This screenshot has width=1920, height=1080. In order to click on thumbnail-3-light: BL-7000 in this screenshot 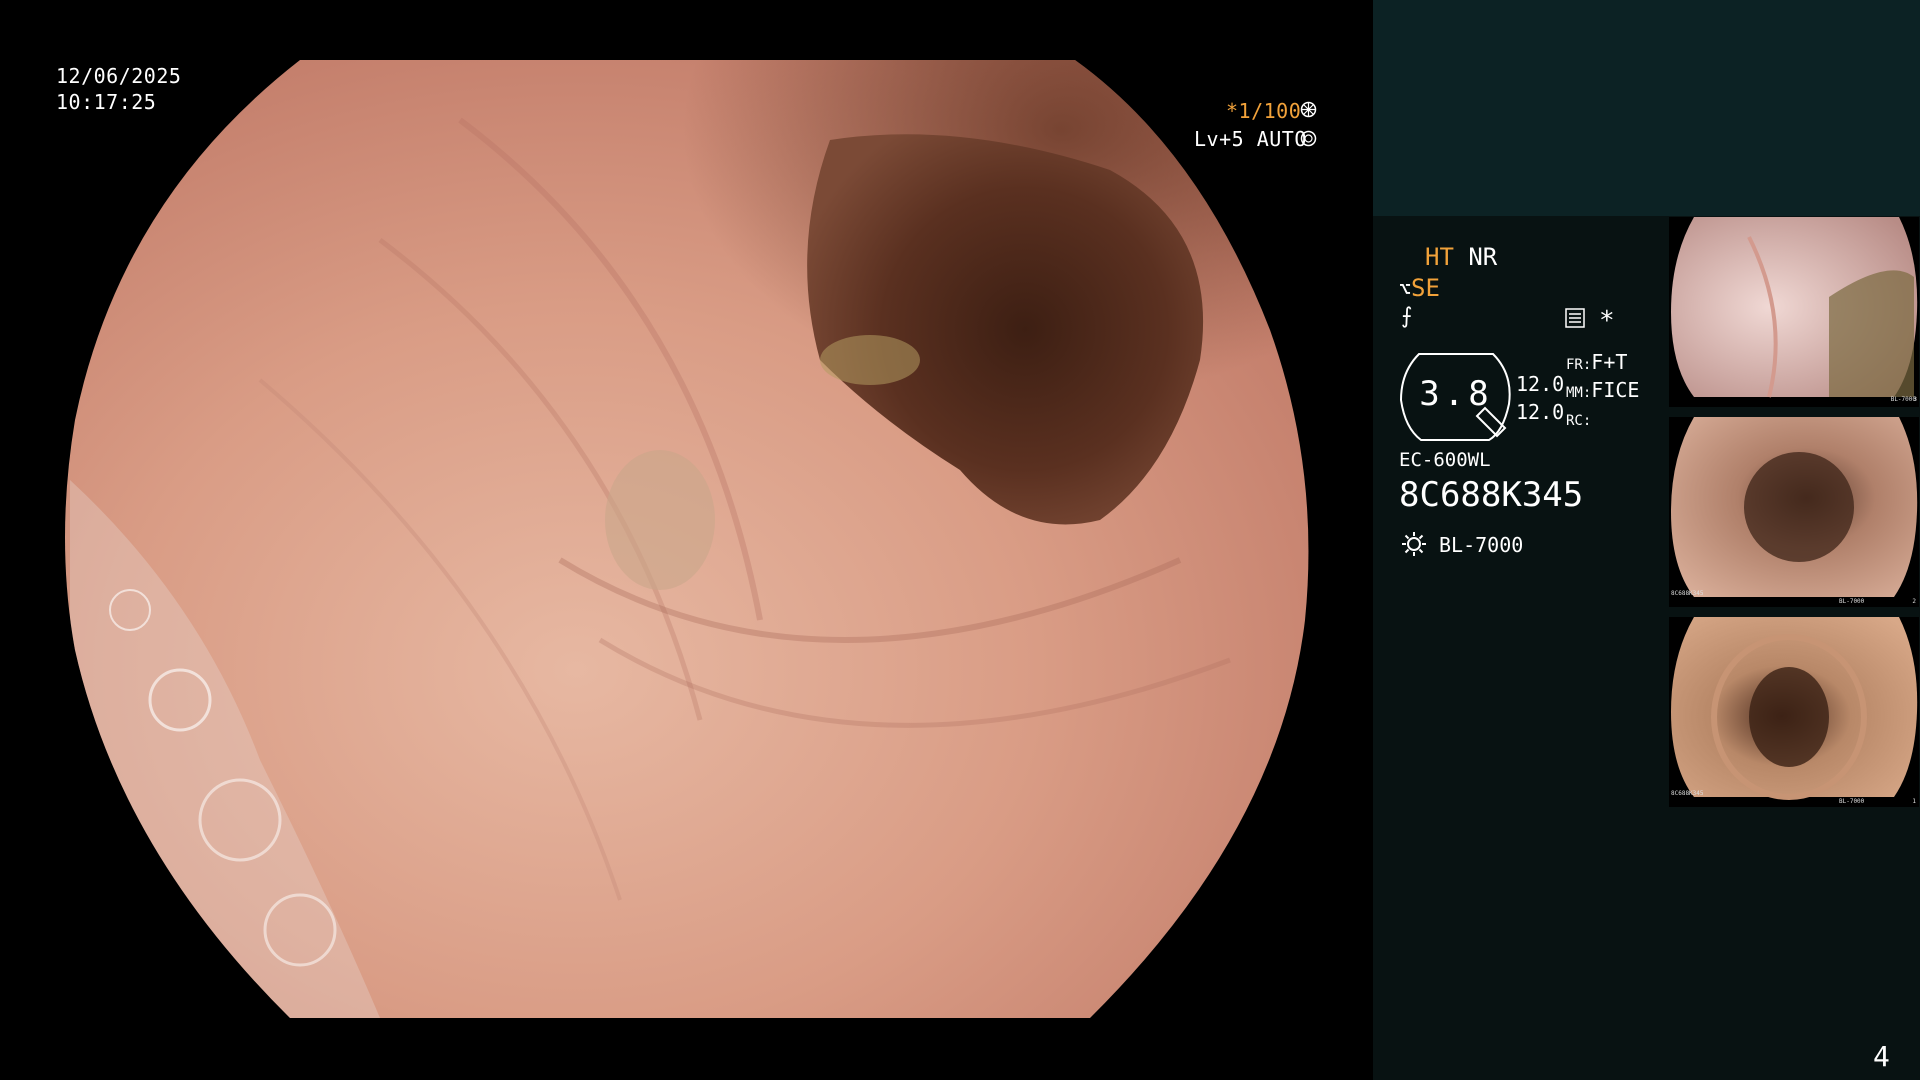, I will do `click(1903, 399)`.